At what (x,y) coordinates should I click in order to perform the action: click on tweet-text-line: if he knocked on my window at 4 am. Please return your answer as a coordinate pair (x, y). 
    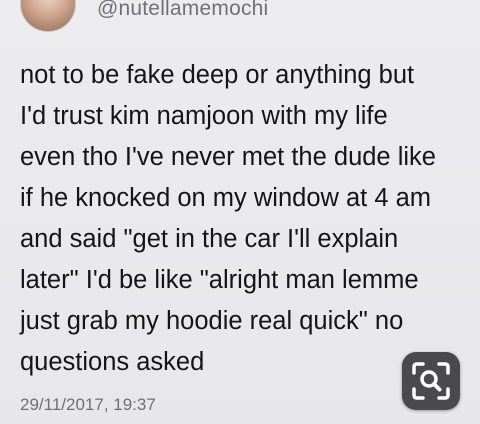
    Looking at the image, I should click on (226, 198).